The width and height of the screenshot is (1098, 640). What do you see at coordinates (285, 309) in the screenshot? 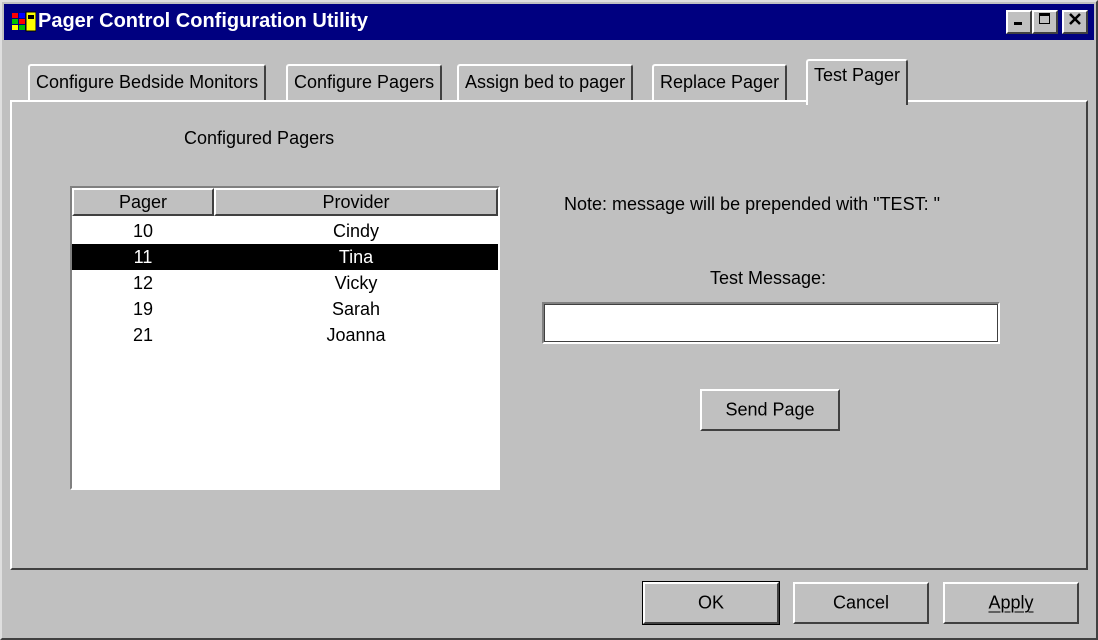
I see `list-item: 19 Sarah` at bounding box center [285, 309].